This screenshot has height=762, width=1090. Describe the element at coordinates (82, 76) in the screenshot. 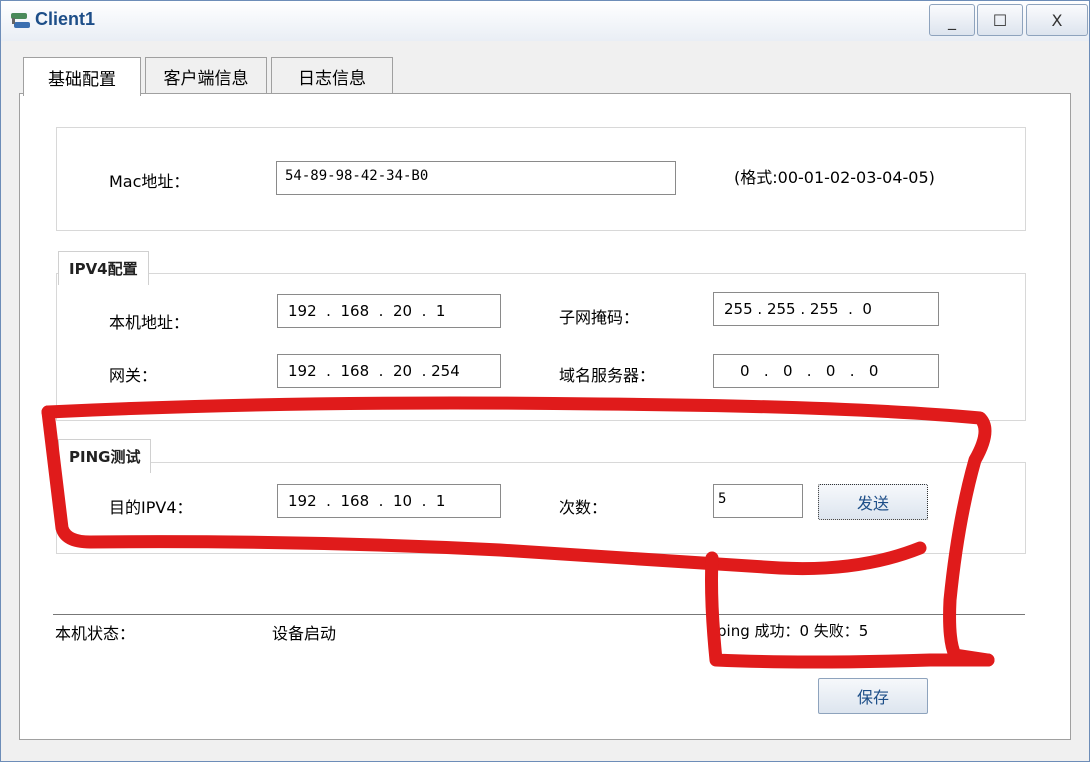

I see `tab-basic-config: 基础配置` at that location.